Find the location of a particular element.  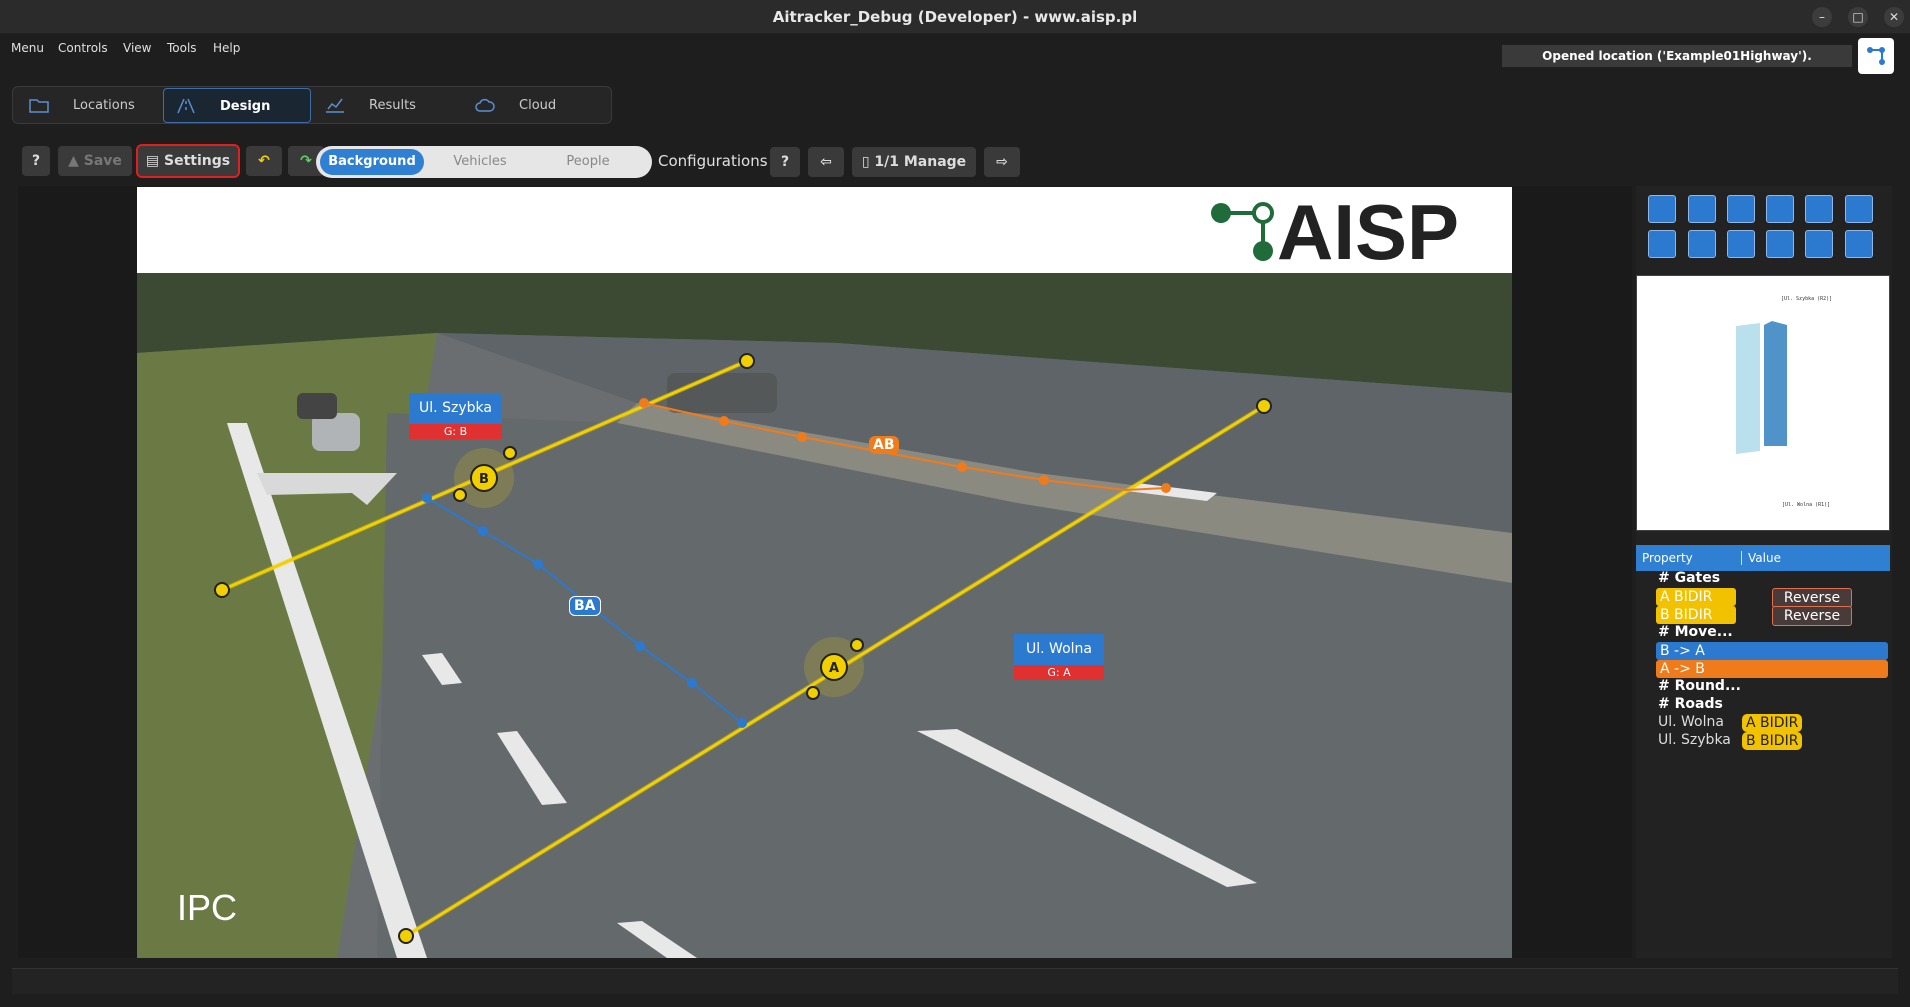

manage-label: 1/1 Manage is located at coordinates (920, 162).